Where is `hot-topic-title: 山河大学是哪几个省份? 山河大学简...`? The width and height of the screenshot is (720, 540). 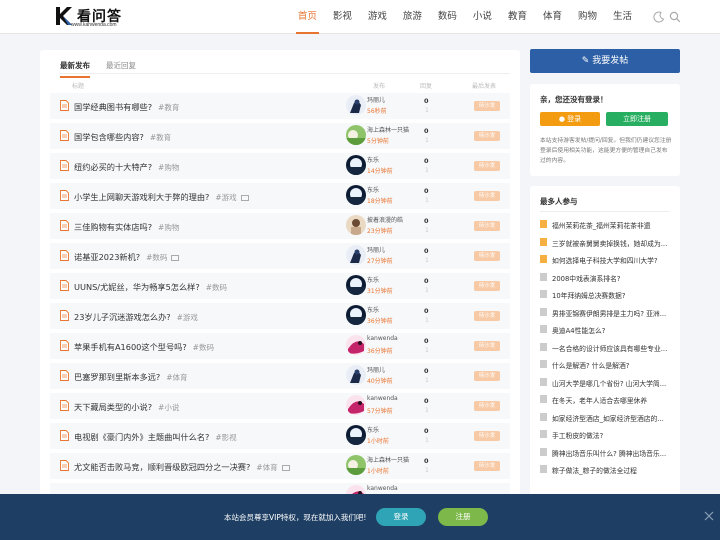 hot-topic-title: 山河大学是哪几个省份? 山河大学简... is located at coordinates (609, 384).